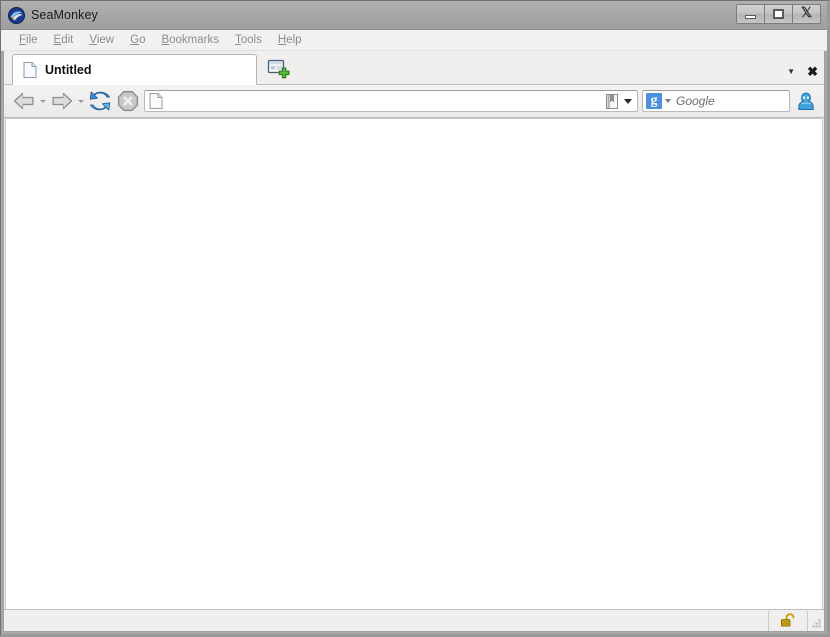 This screenshot has height=637, width=830. What do you see at coordinates (64, 40) in the screenshot?
I see `menu-edit: Edit` at bounding box center [64, 40].